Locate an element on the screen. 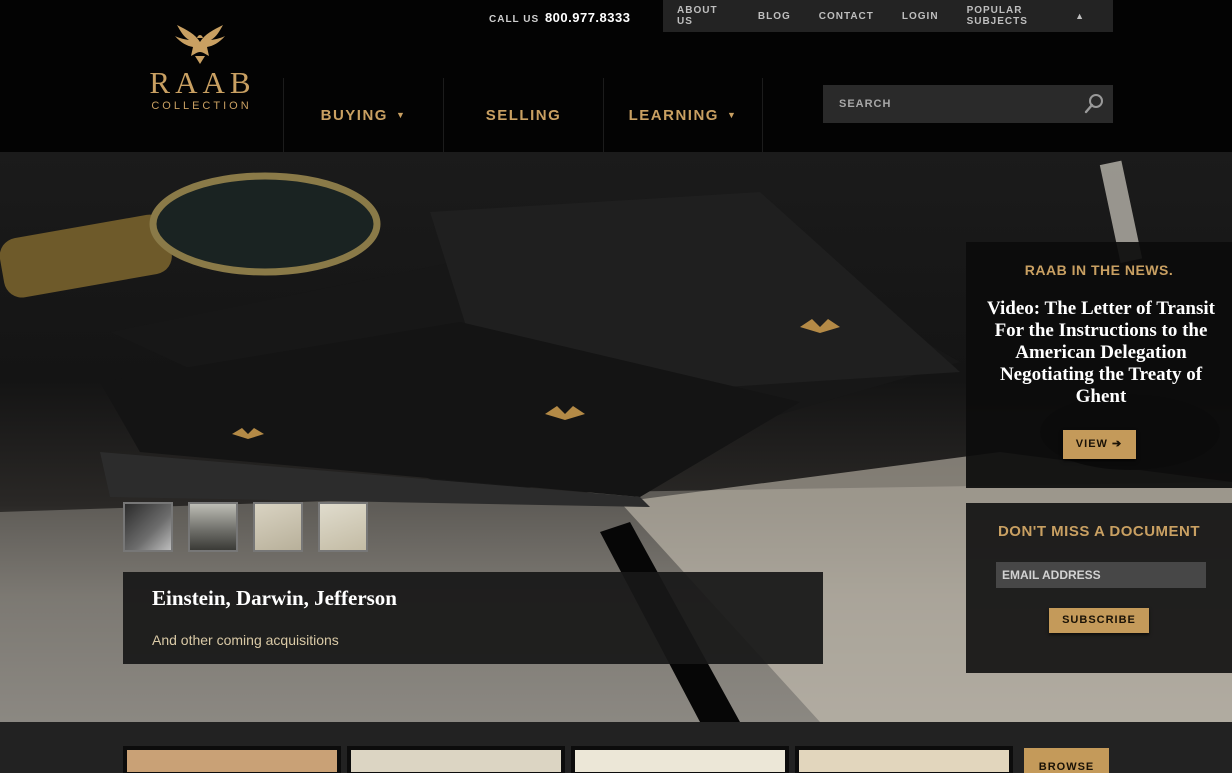 The image size is (1232, 773). nav-item-selling: SELLING is located at coordinates (523, 115).